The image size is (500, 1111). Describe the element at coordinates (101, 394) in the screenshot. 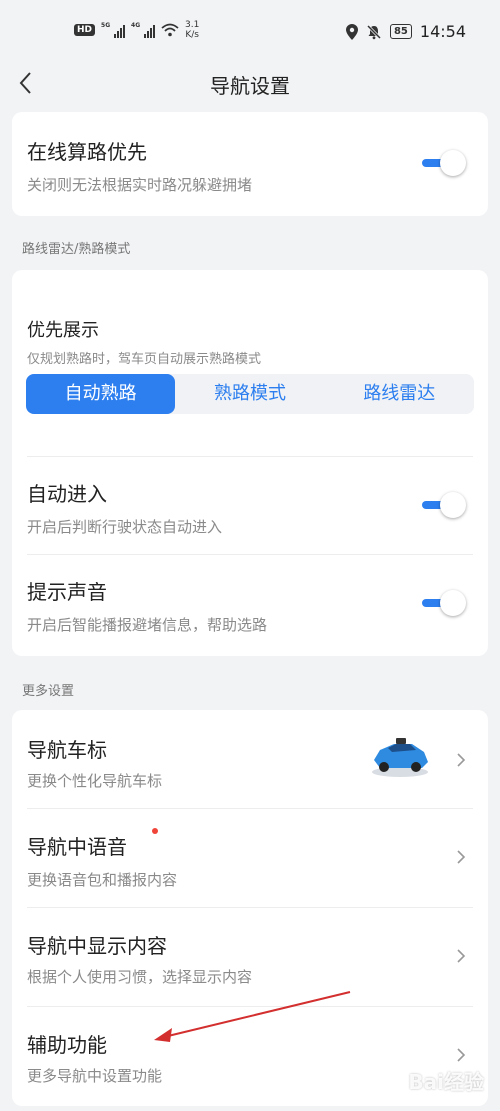

I see `seg-auto-familiar: 自动熟路` at that location.